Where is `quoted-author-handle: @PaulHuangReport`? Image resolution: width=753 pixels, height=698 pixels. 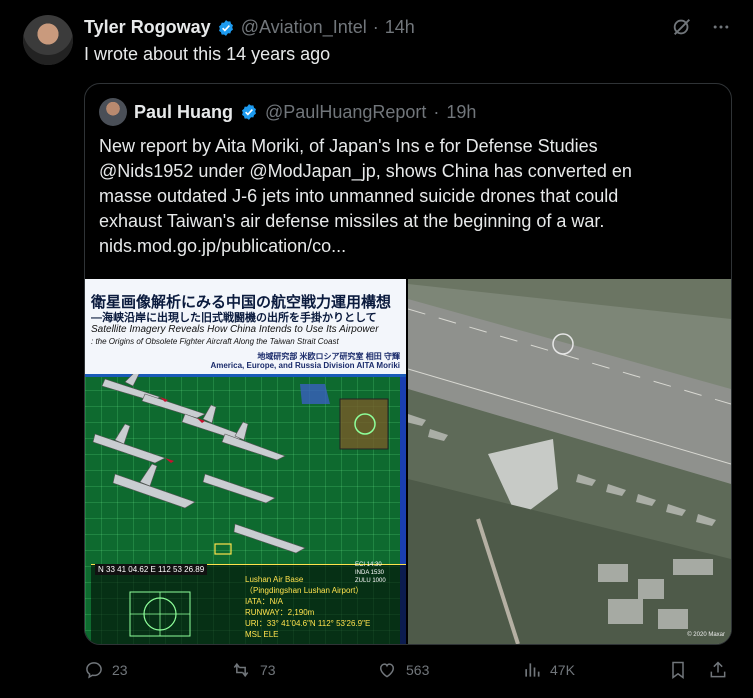
quoted-author-handle: @PaulHuangReport is located at coordinates (346, 111).